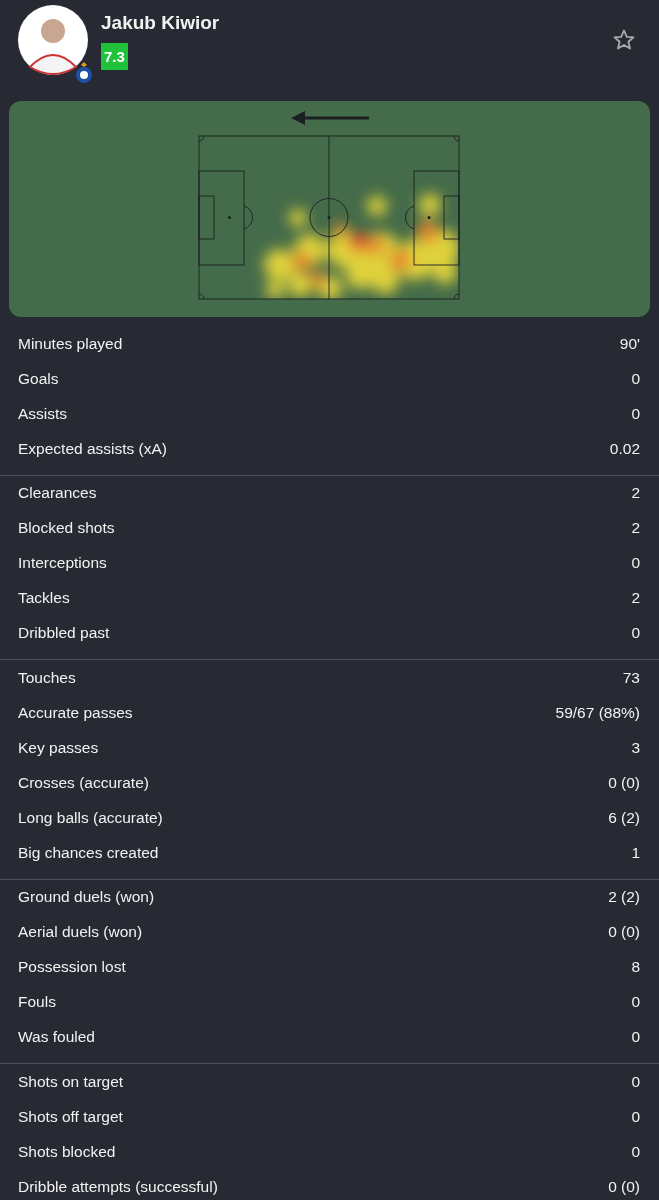  Describe the element at coordinates (67, 1151) in the screenshot. I see `stat-label: Shots blocked` at that location.